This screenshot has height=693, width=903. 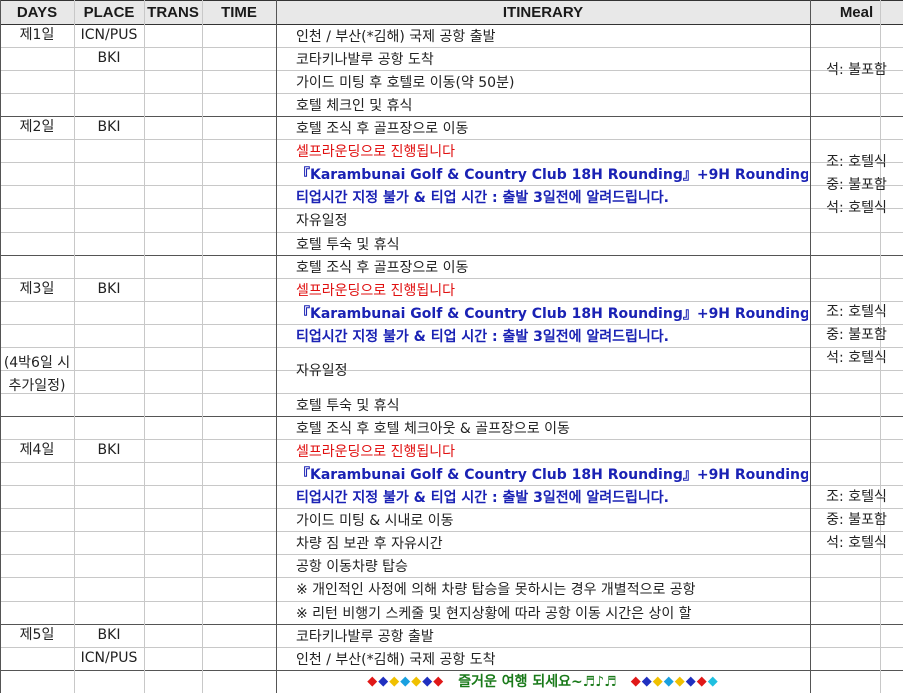 I want to click on itinerary-line: 코타키나발루 공항 출발, so click(x=365, y=636).